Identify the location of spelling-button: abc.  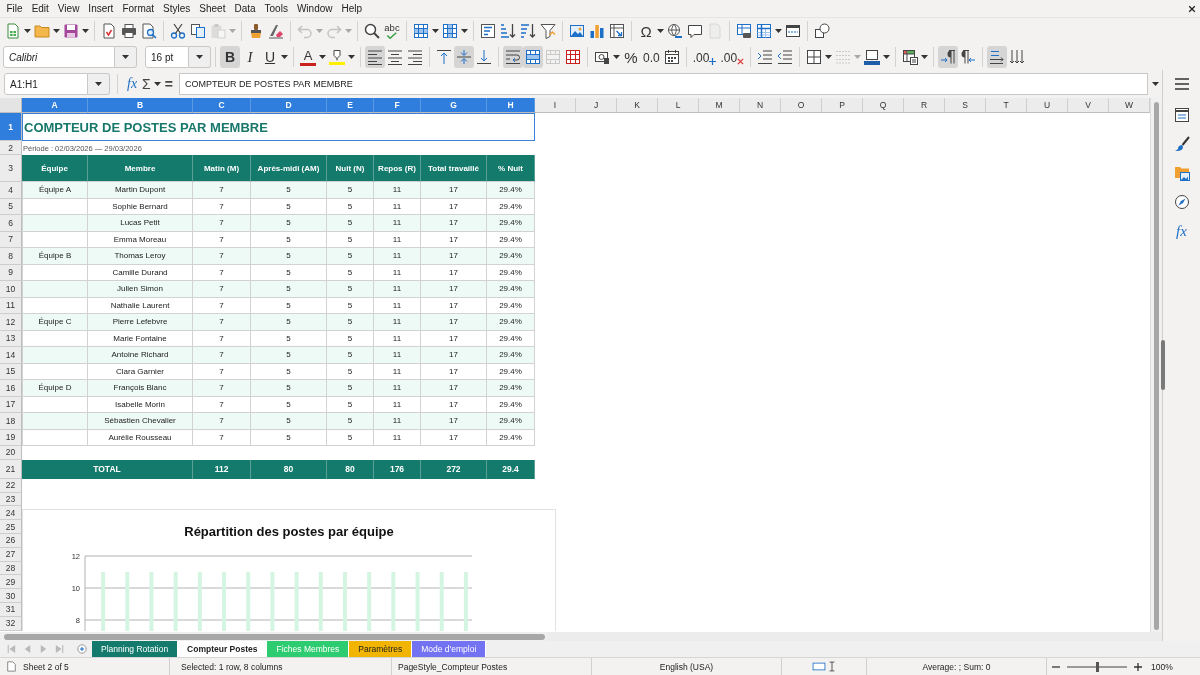
(392, 31).